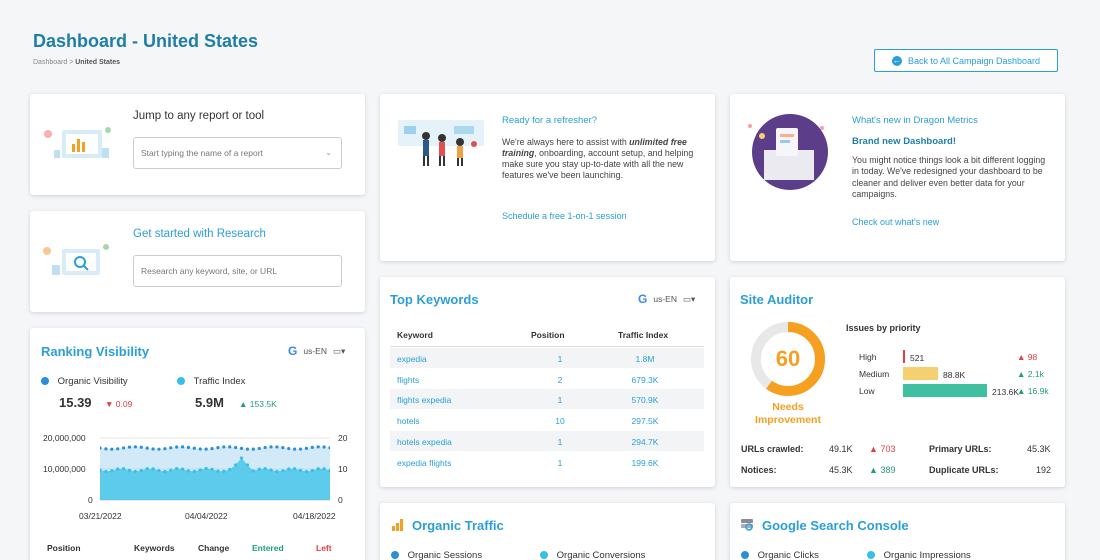 Image resolution: width=1100 pixels, height=560 pixels. I want to click on report-illustration-icon, so click(77, 142).